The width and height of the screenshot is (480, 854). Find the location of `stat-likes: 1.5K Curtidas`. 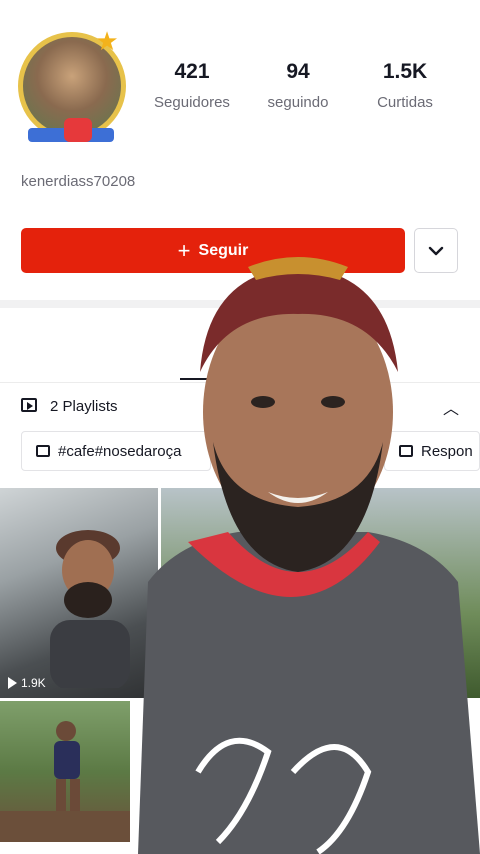

stat-likes: 1.5K Curtidas is located at coordinates (405, 85).